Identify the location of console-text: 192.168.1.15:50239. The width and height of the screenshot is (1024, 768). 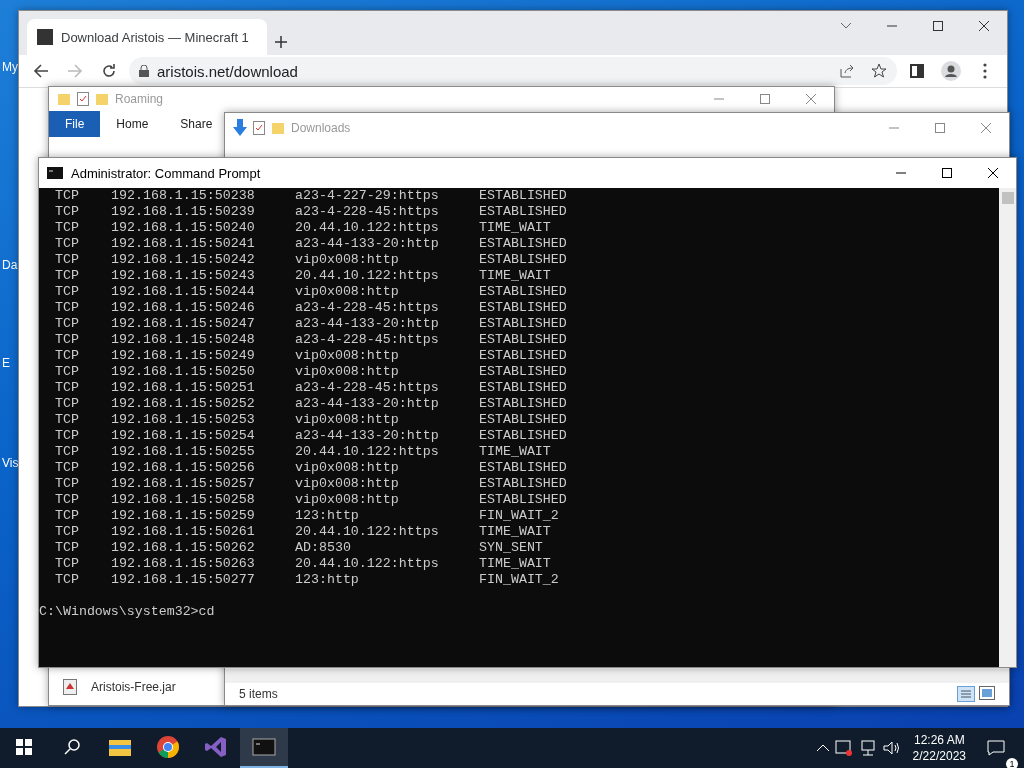
(183, 212).